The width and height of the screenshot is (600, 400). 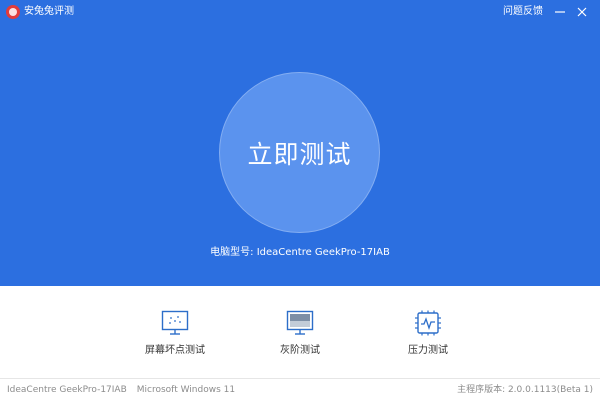 What do you see at coordinates (175, 350) in the screenshot?
I see `tool-label: 屏幕坏点测试` at bounding box center [175, 350].